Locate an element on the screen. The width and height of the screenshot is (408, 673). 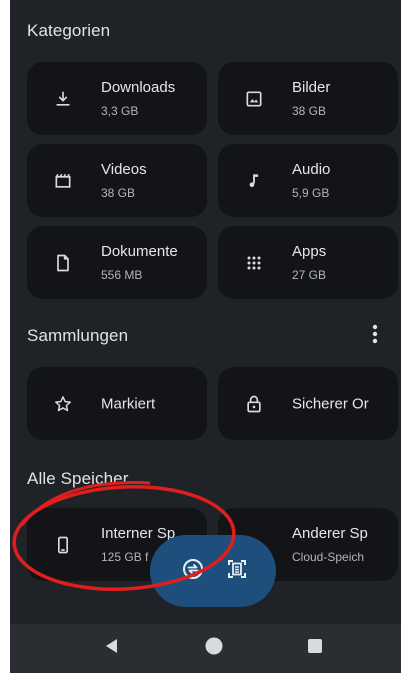
scan-button is located at coordinates (237, 571).